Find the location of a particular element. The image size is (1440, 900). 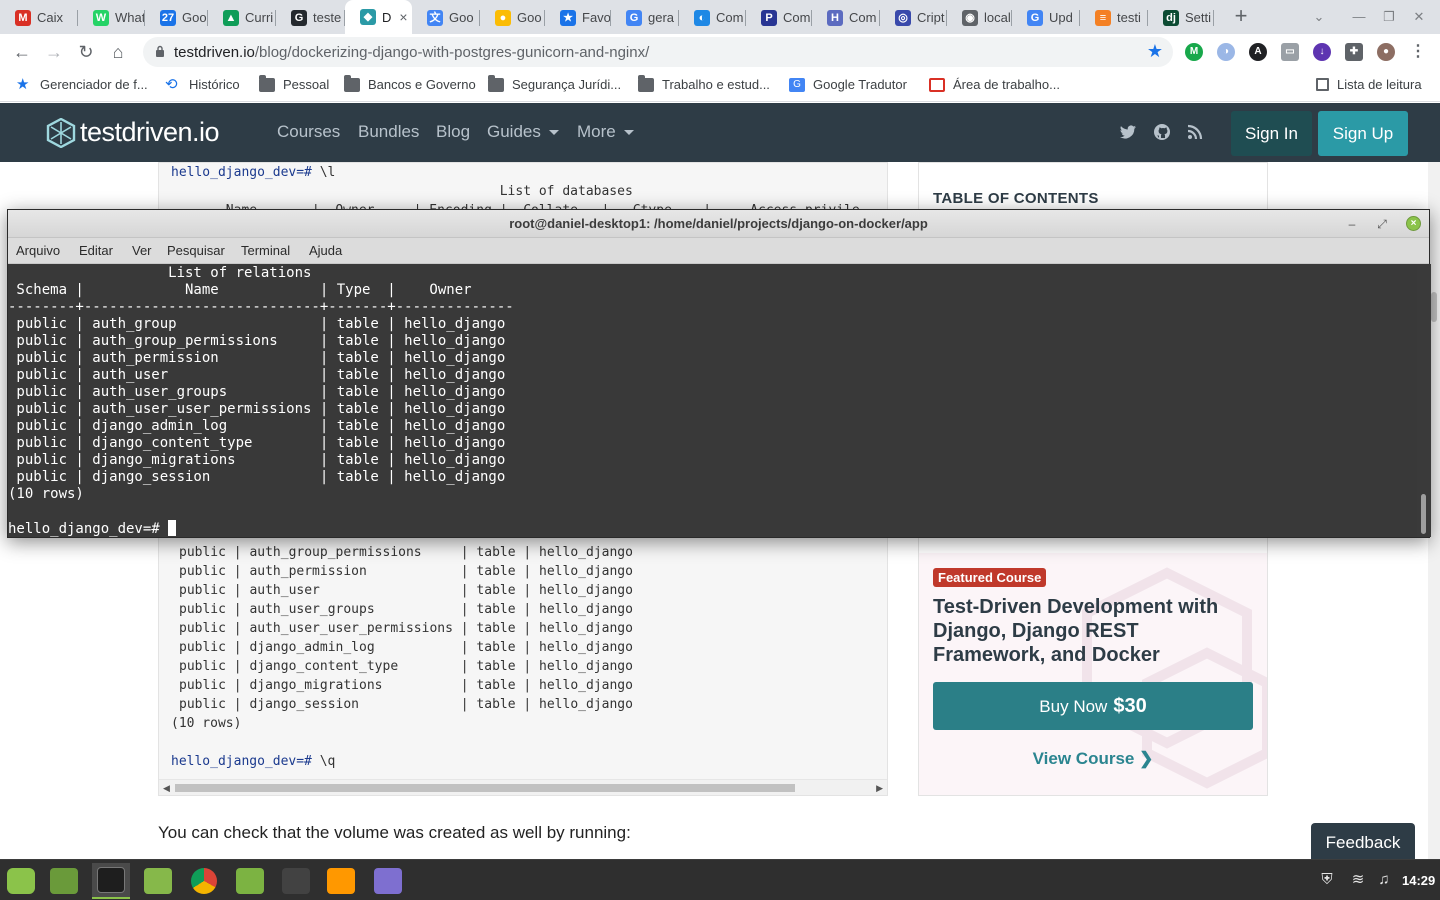

reload-icon: ↻ is located at coordinates (86, 52).